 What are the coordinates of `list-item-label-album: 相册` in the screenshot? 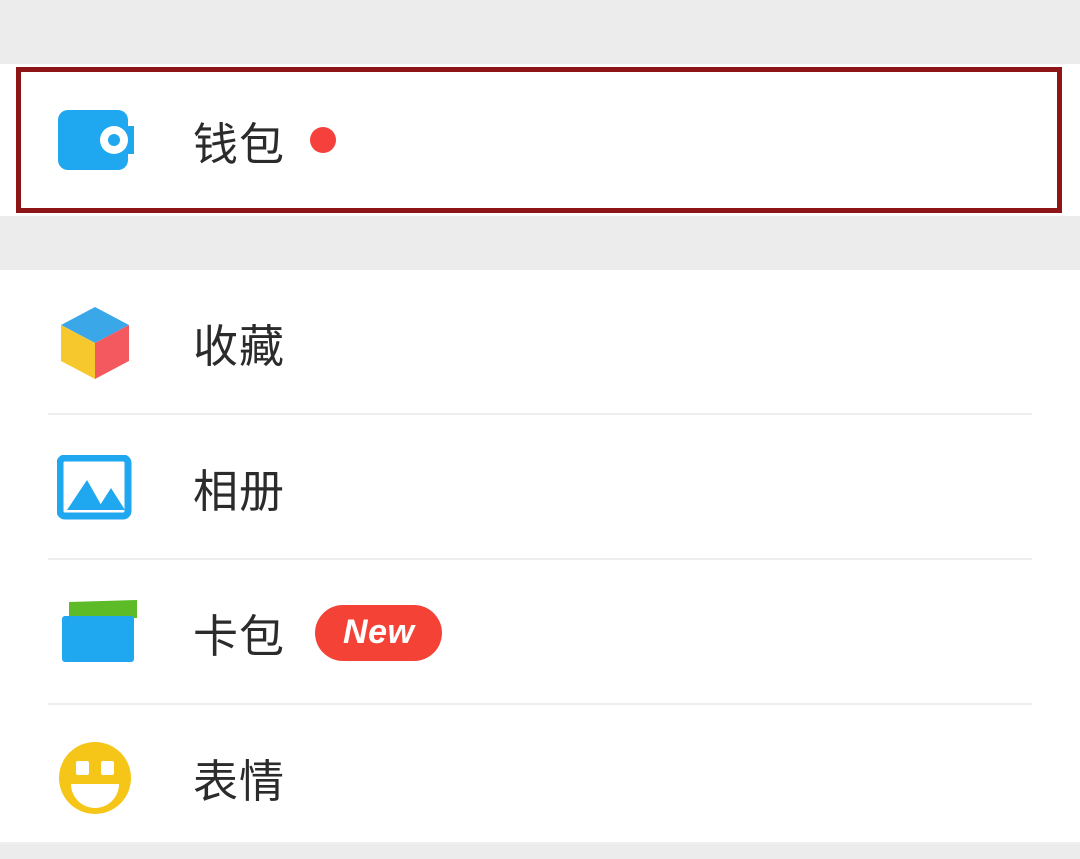 It's located at (239, 491).